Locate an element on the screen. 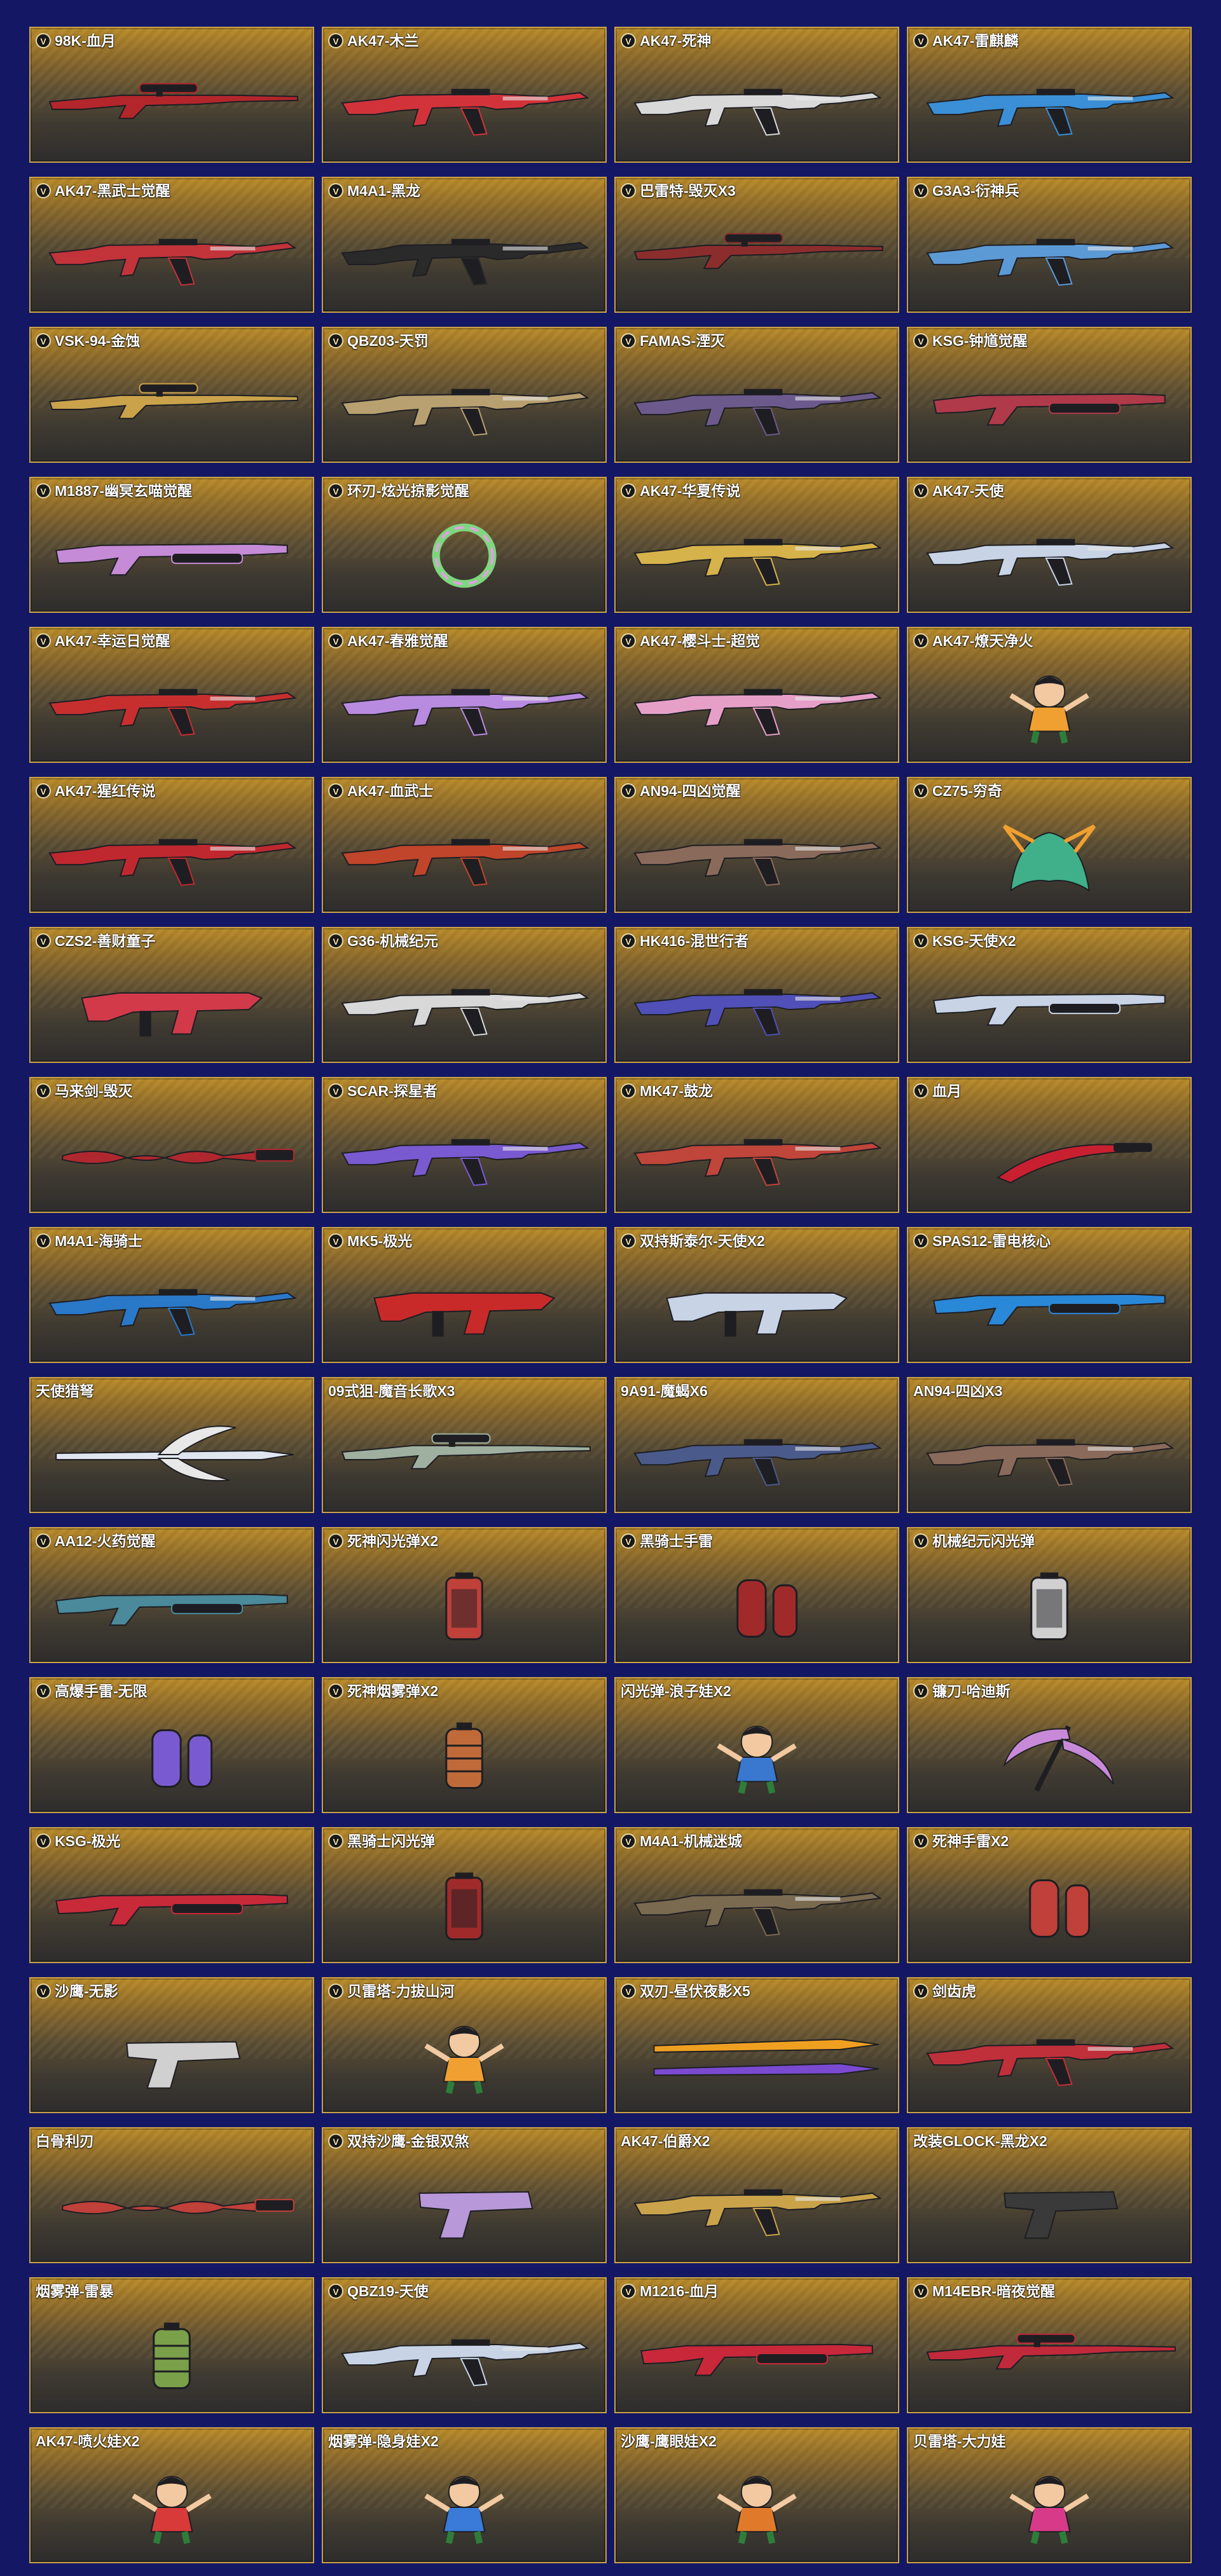 Image resolution: width=1221 pixels, height=2576 pixels. shotgun-icon is located at coordinates (1049, 405).